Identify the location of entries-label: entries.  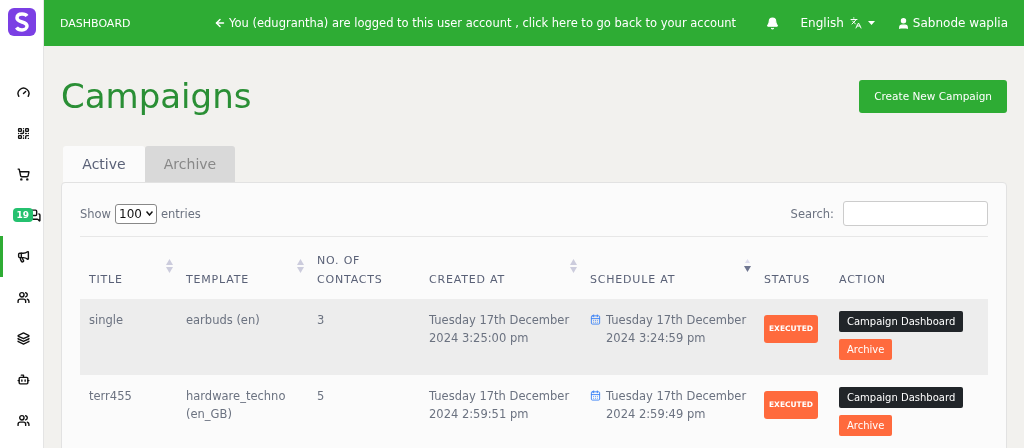
(180, 213).